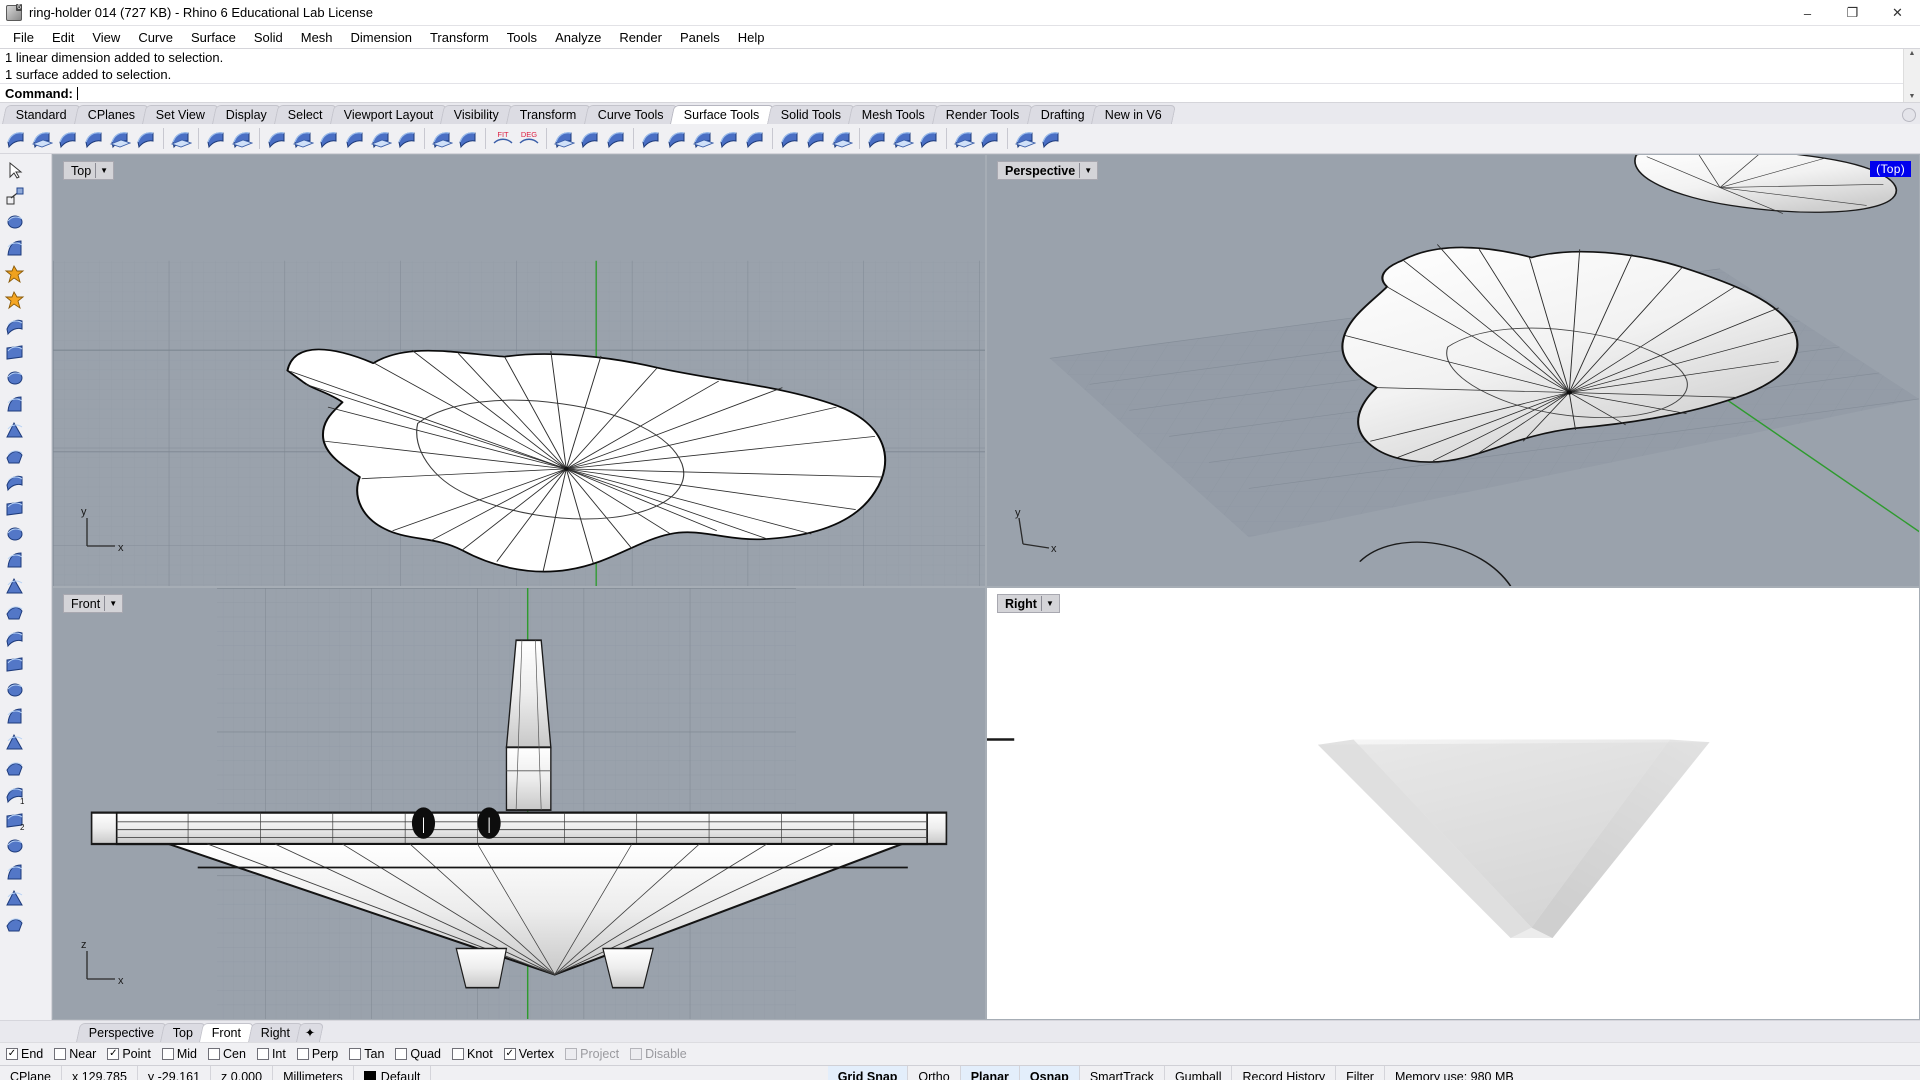  What do you see at coordinates (41, 114) in the screenshot?
I see `toolbar-tab-standard: Standard` at bounding box center [41, 114].